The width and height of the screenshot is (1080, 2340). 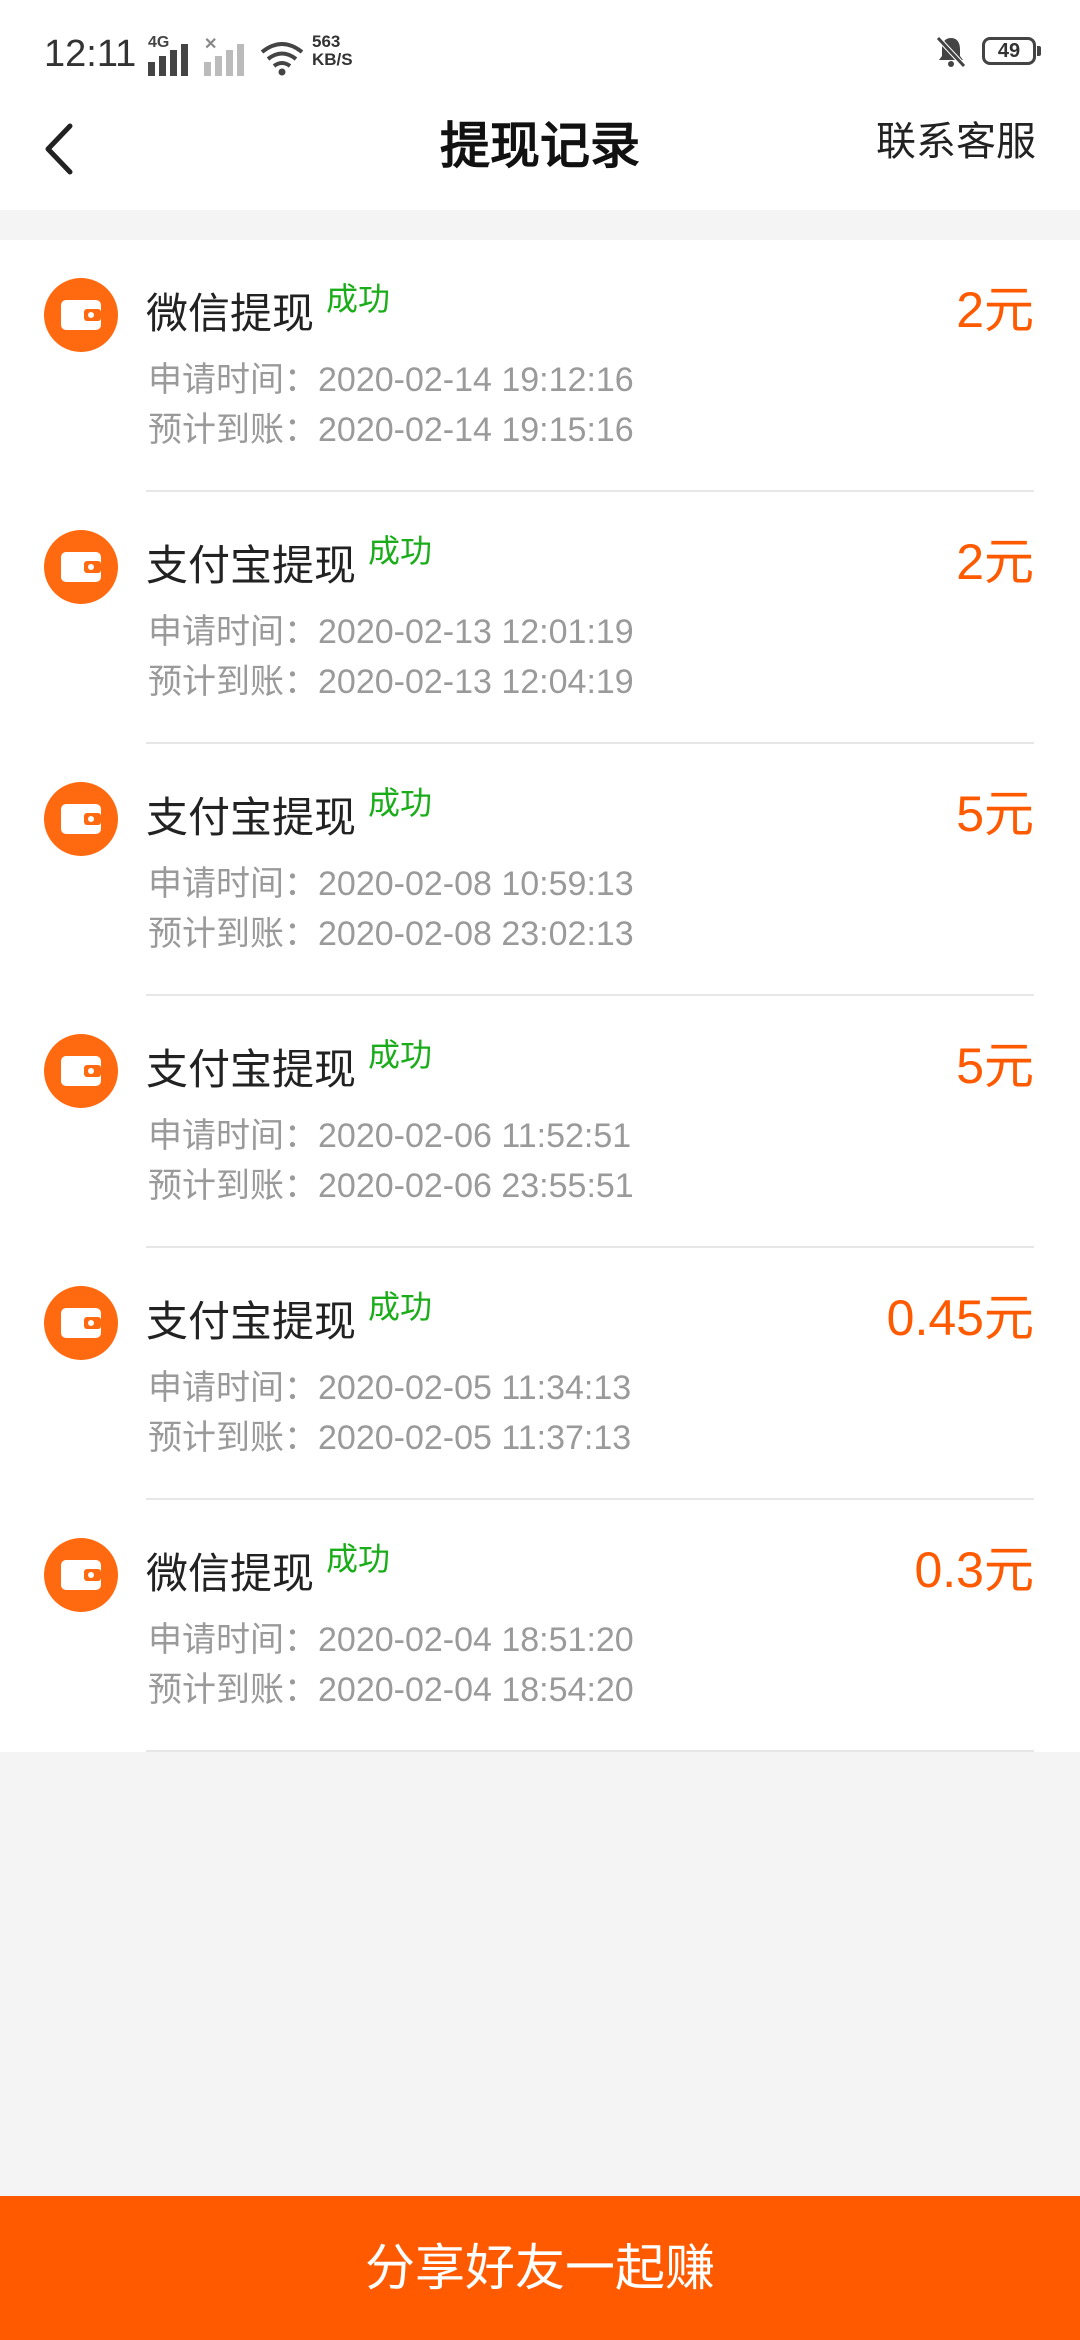 I want to click on record-apply-time: 申请时间：2020-02-14 19:12:16, so click(x=391, y=380).